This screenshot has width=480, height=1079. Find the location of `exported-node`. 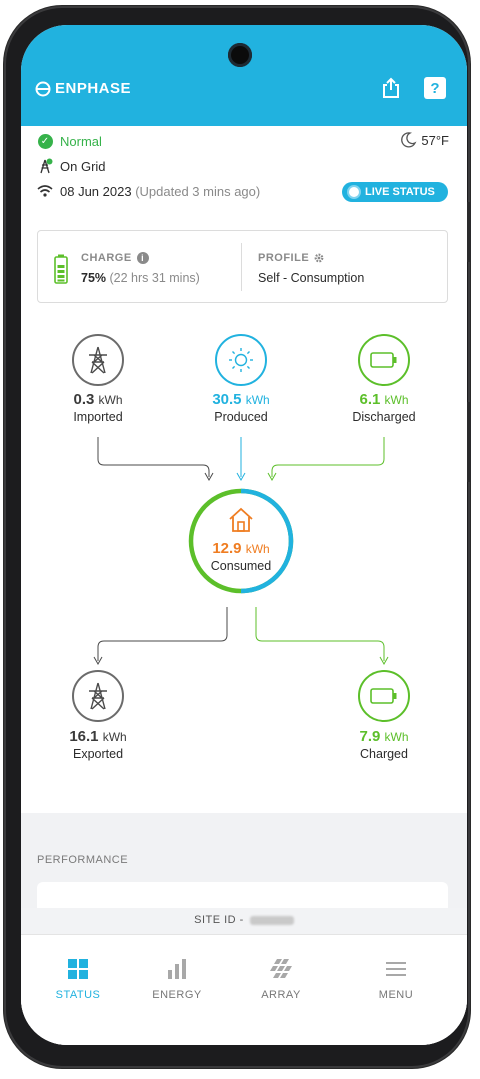

exported-node is located at coordinates (98, 696).